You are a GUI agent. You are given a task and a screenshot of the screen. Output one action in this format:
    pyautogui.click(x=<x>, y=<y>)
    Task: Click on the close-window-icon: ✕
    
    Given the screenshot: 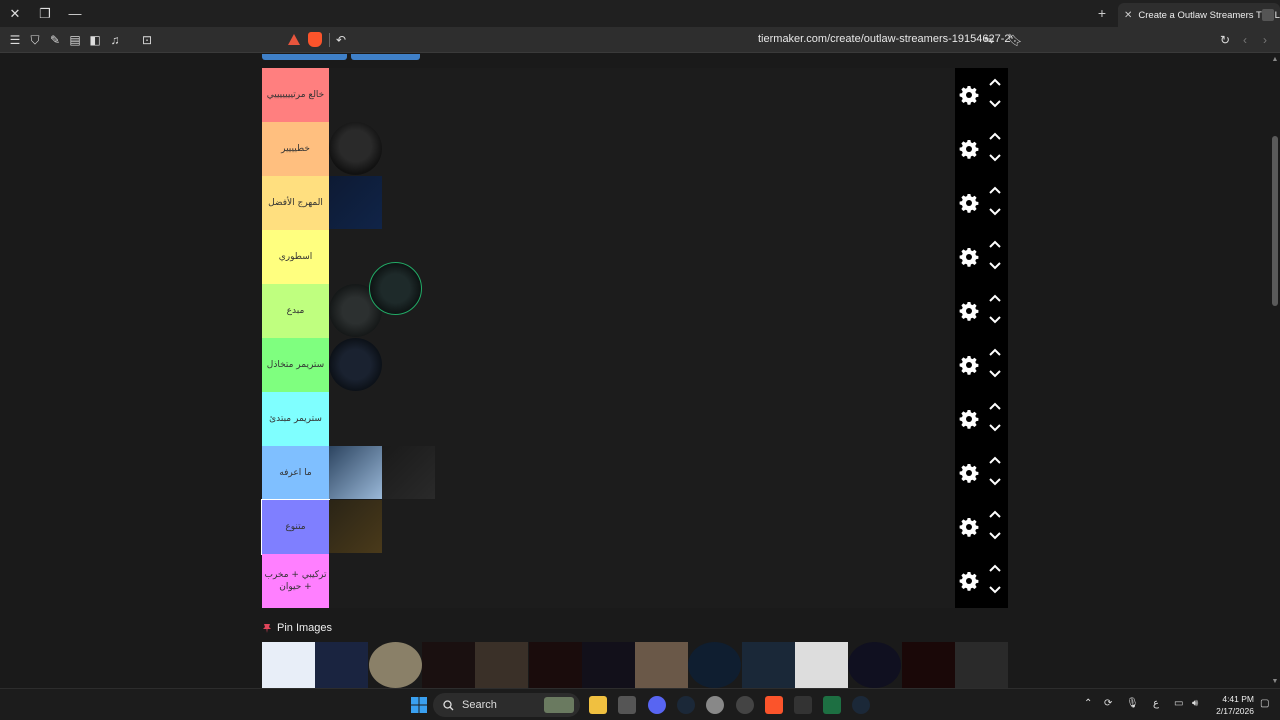 What is the action you would take?
    pyautogui.click(x=15, y=13)
    